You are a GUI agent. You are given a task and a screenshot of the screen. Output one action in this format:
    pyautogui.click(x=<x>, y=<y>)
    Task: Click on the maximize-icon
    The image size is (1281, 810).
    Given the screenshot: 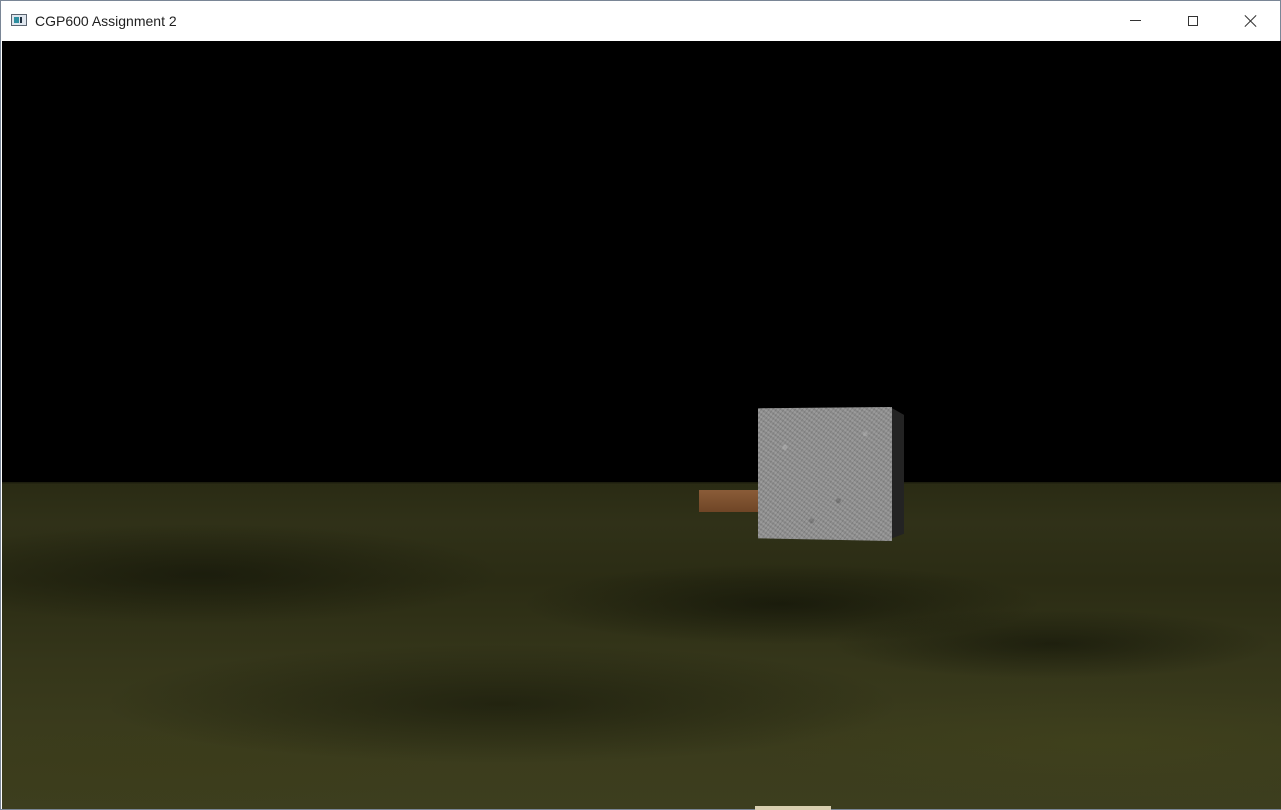 What is the action you would take?
    pyautogui.click(x=1193, y=20)
    